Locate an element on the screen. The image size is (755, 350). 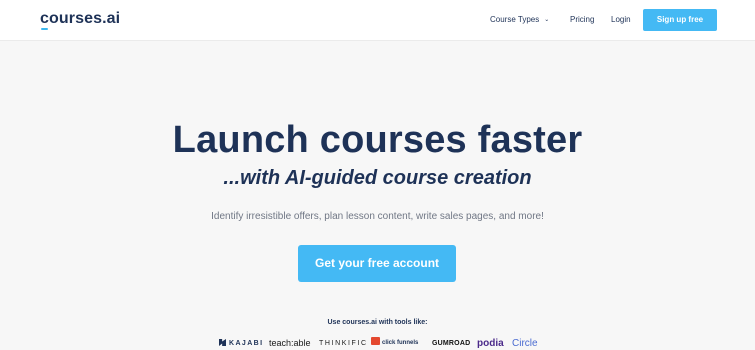
chevron-down-icon: ⌄ is located at coordinates (547, 20).